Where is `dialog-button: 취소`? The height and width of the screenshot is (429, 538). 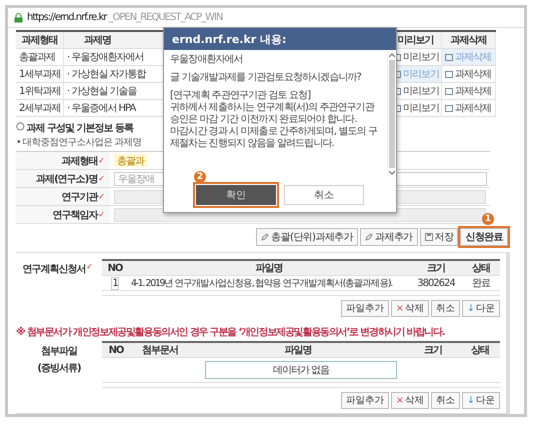
dialog-button: 취소 is located at coordinates (324, 195).